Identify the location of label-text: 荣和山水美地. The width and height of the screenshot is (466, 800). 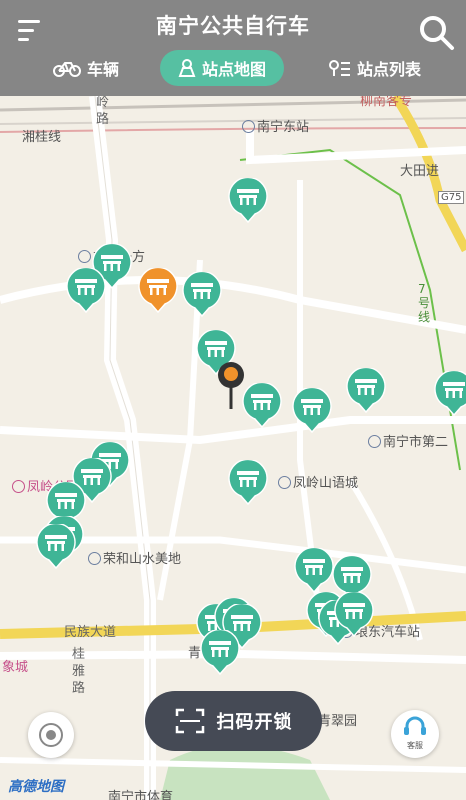
(142, 559).